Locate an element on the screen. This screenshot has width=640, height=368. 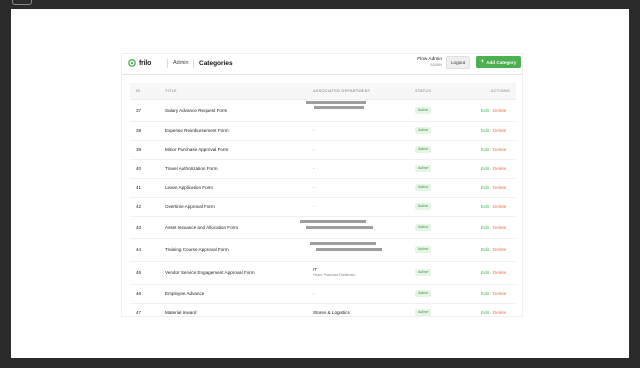
logo-text: frilo is located at coordinates (145, 63).